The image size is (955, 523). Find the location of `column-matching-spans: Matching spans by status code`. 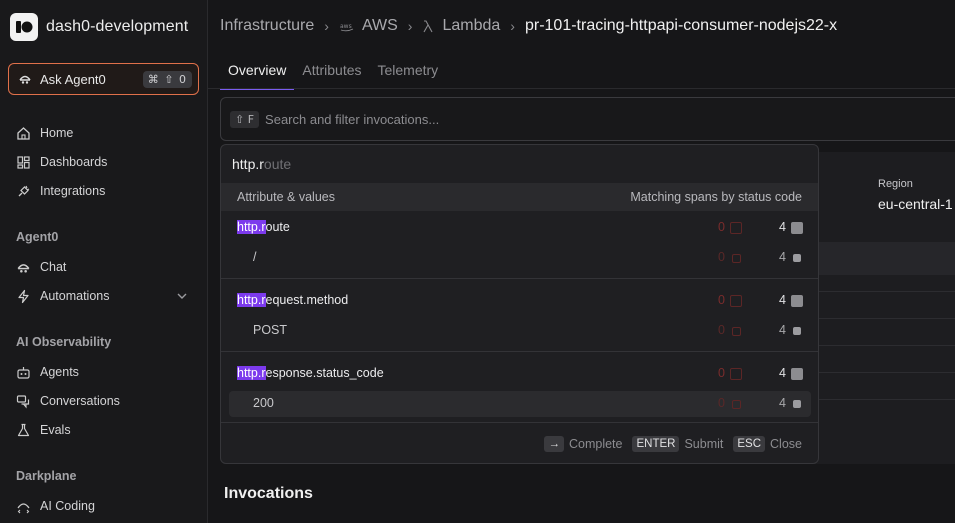

column-matching-spans: Matching spans by status code is located at coordinates (716, 197).